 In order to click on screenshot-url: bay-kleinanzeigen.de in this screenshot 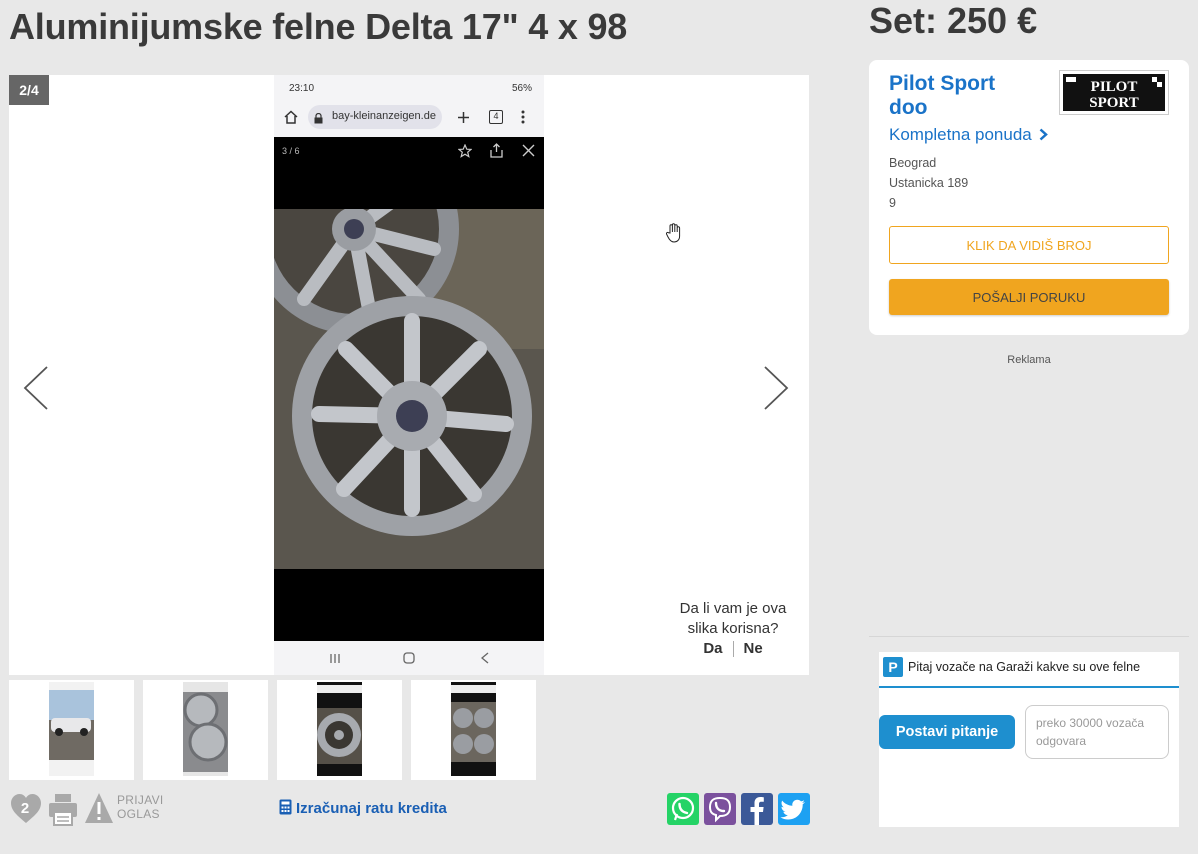, I will do `click(375, 117)`.